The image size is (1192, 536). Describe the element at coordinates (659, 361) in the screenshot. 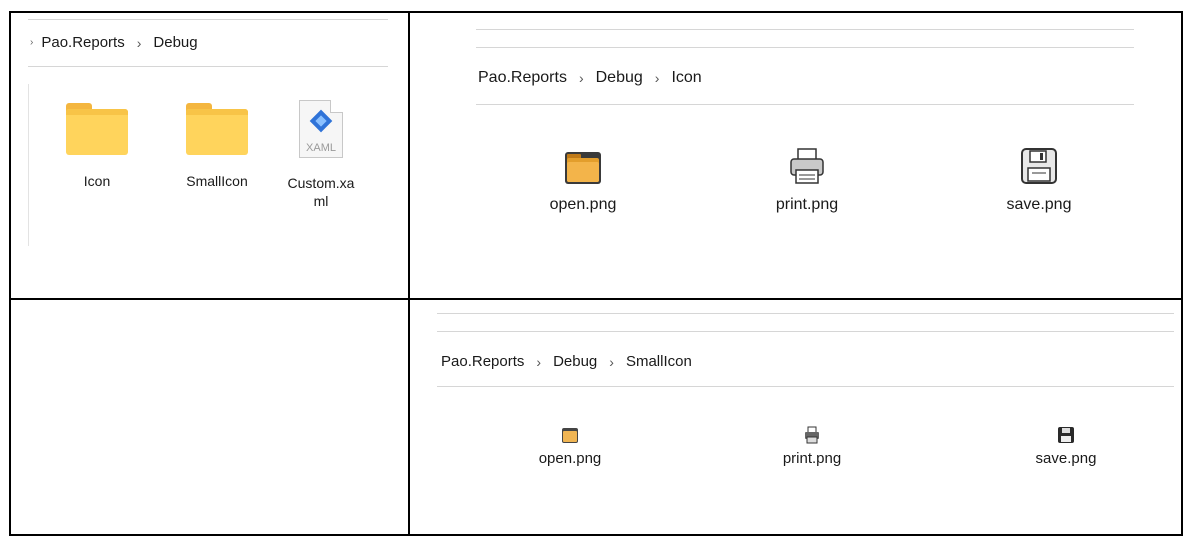

I see `breadcrumb-item-smallicon: SmallIcon` at that location.